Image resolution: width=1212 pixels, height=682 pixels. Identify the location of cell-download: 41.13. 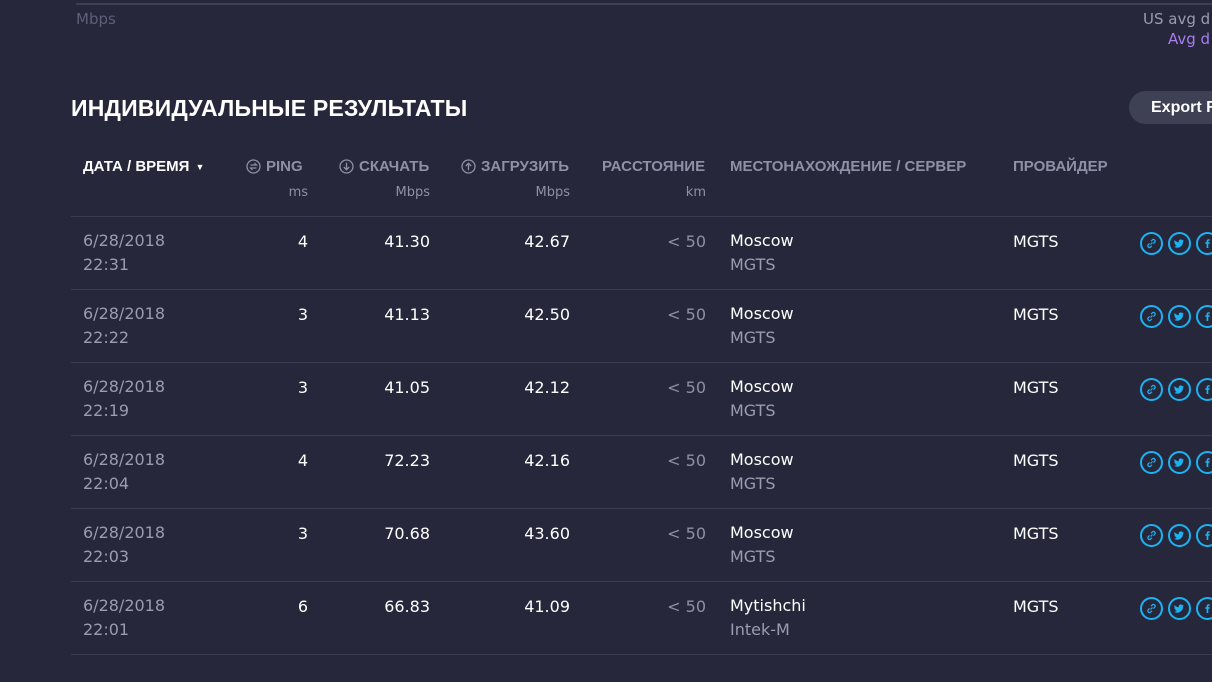
(407, 314).